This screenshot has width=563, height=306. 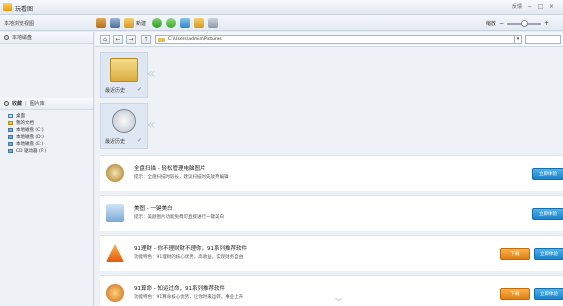 I want to click on tool-icons: 新建, so click(x=157, y=23).